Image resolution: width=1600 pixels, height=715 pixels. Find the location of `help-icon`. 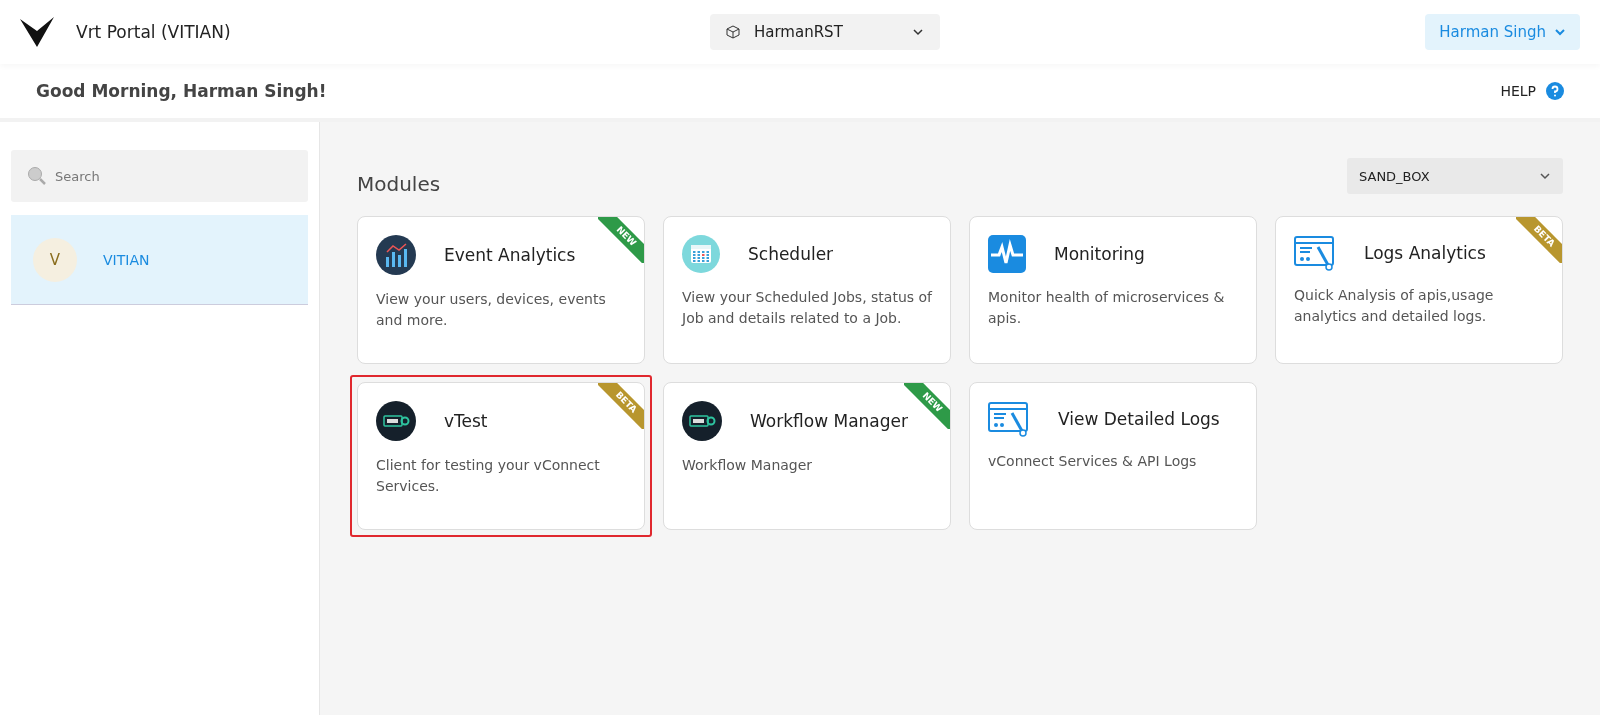

help-icon is located at coordinates (1555, 91).